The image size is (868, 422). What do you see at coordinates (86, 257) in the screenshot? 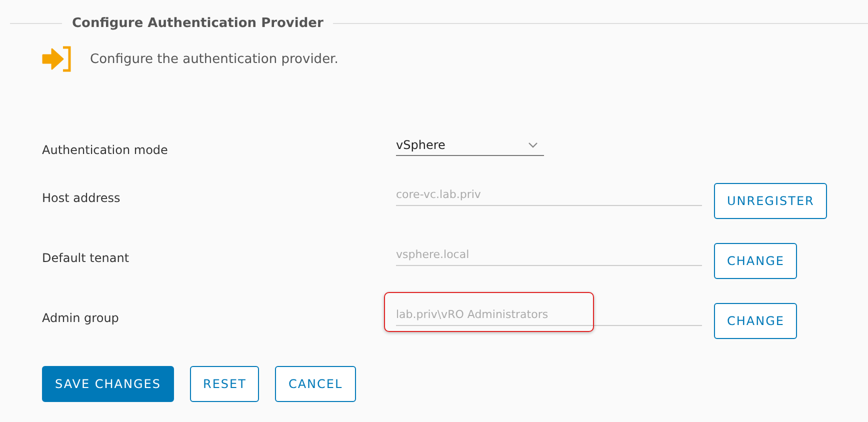
I see `field-label: Default tenant` at bounding box center [86, 257].